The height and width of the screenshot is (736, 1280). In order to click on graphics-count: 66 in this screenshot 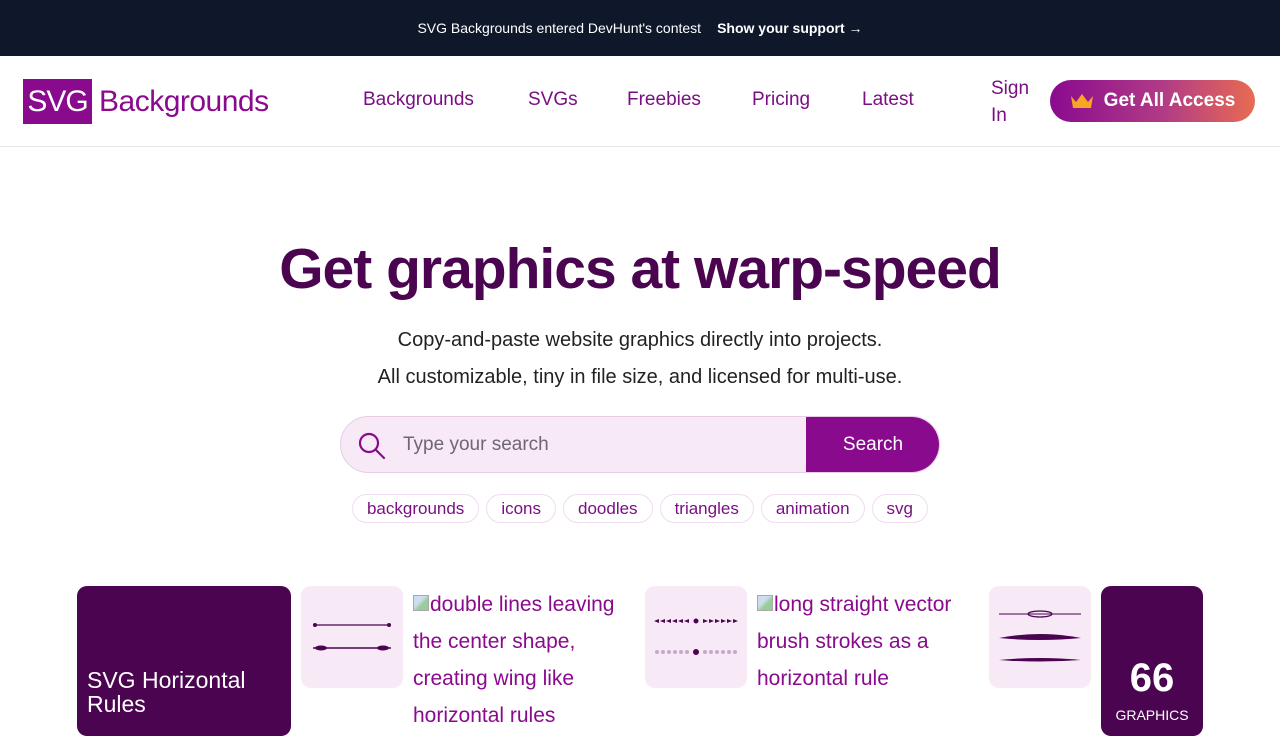, I will do `click(1152, 678)`.